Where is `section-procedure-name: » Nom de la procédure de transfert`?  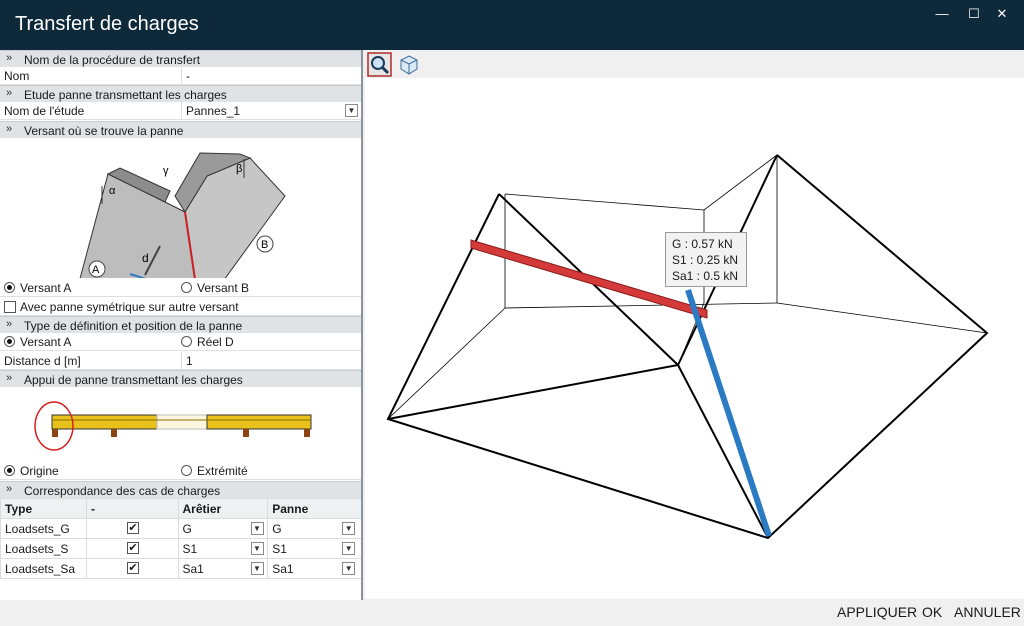
section-procedure-name: » Nom de la procédure de transfert is located at coordinates (180, 58).